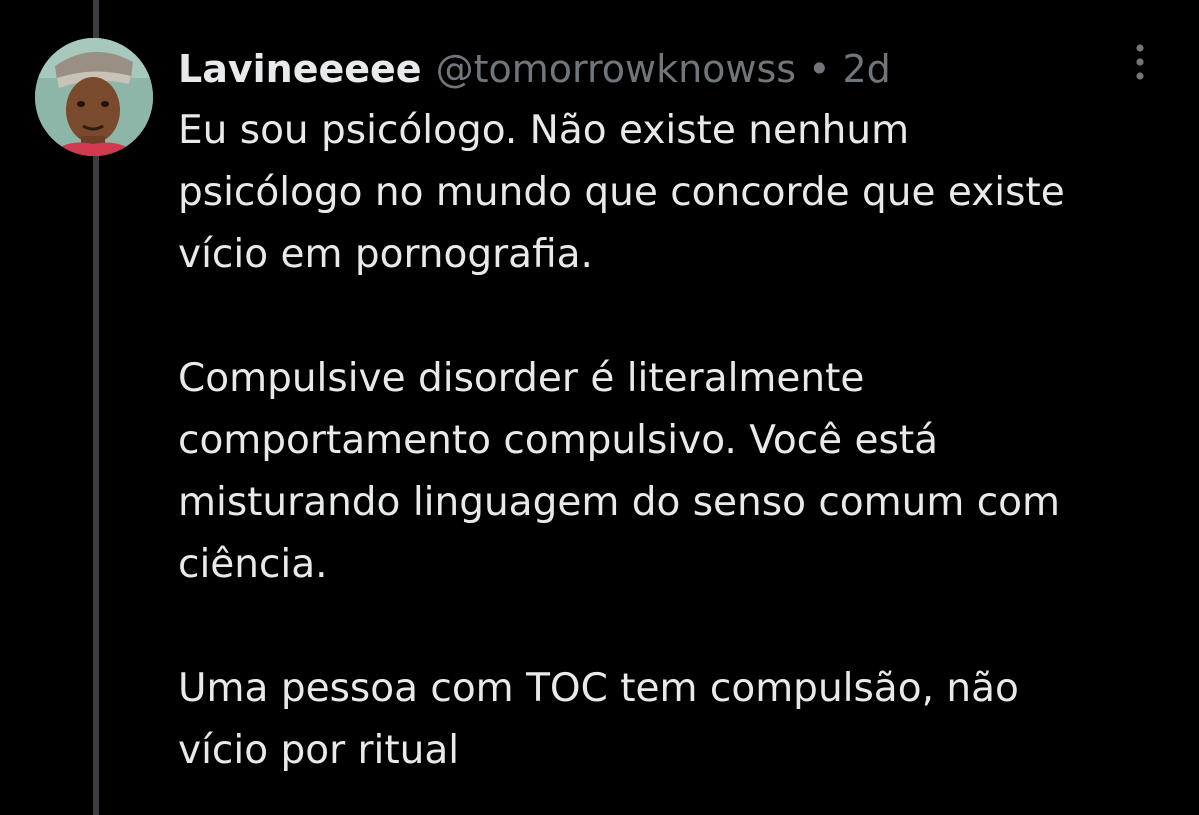  I want to click on more-options-button, so click(1140, 62).